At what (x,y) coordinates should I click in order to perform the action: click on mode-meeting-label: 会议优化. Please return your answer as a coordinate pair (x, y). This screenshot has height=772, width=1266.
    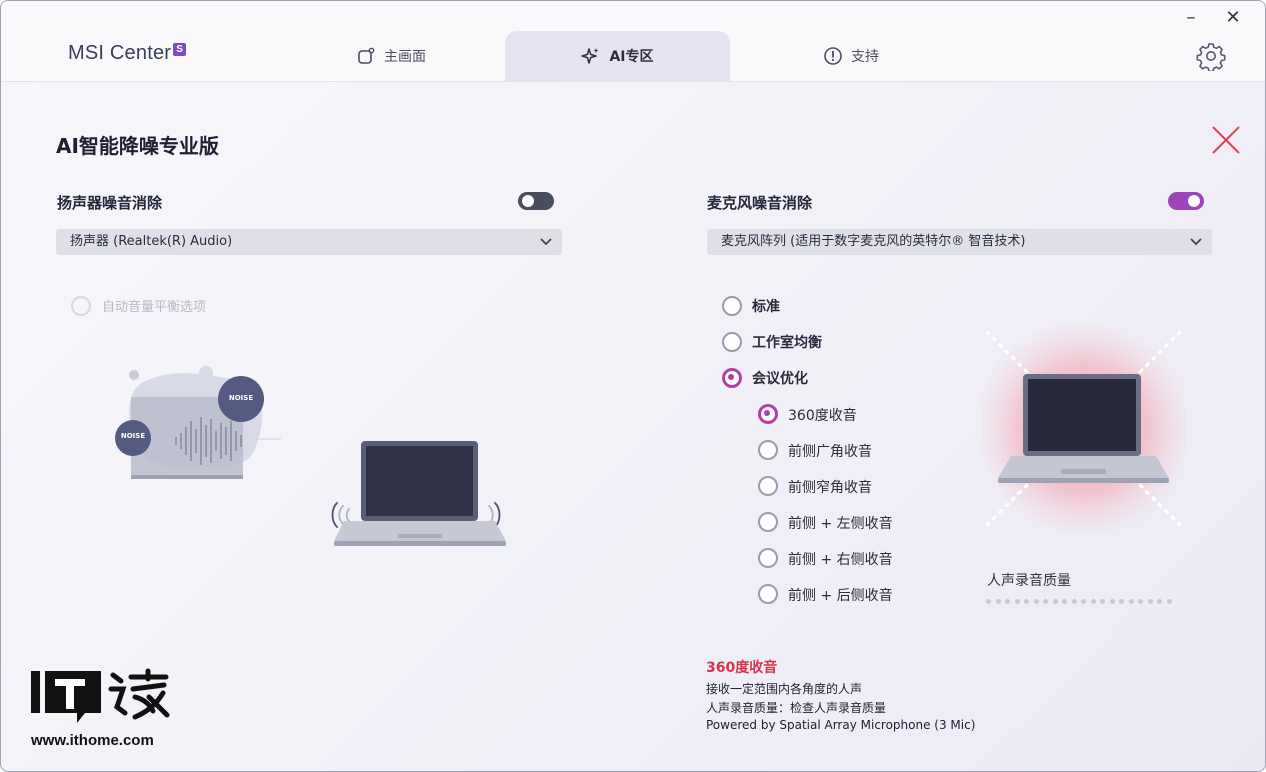
    Looking at the image, I should click on (780, 379).